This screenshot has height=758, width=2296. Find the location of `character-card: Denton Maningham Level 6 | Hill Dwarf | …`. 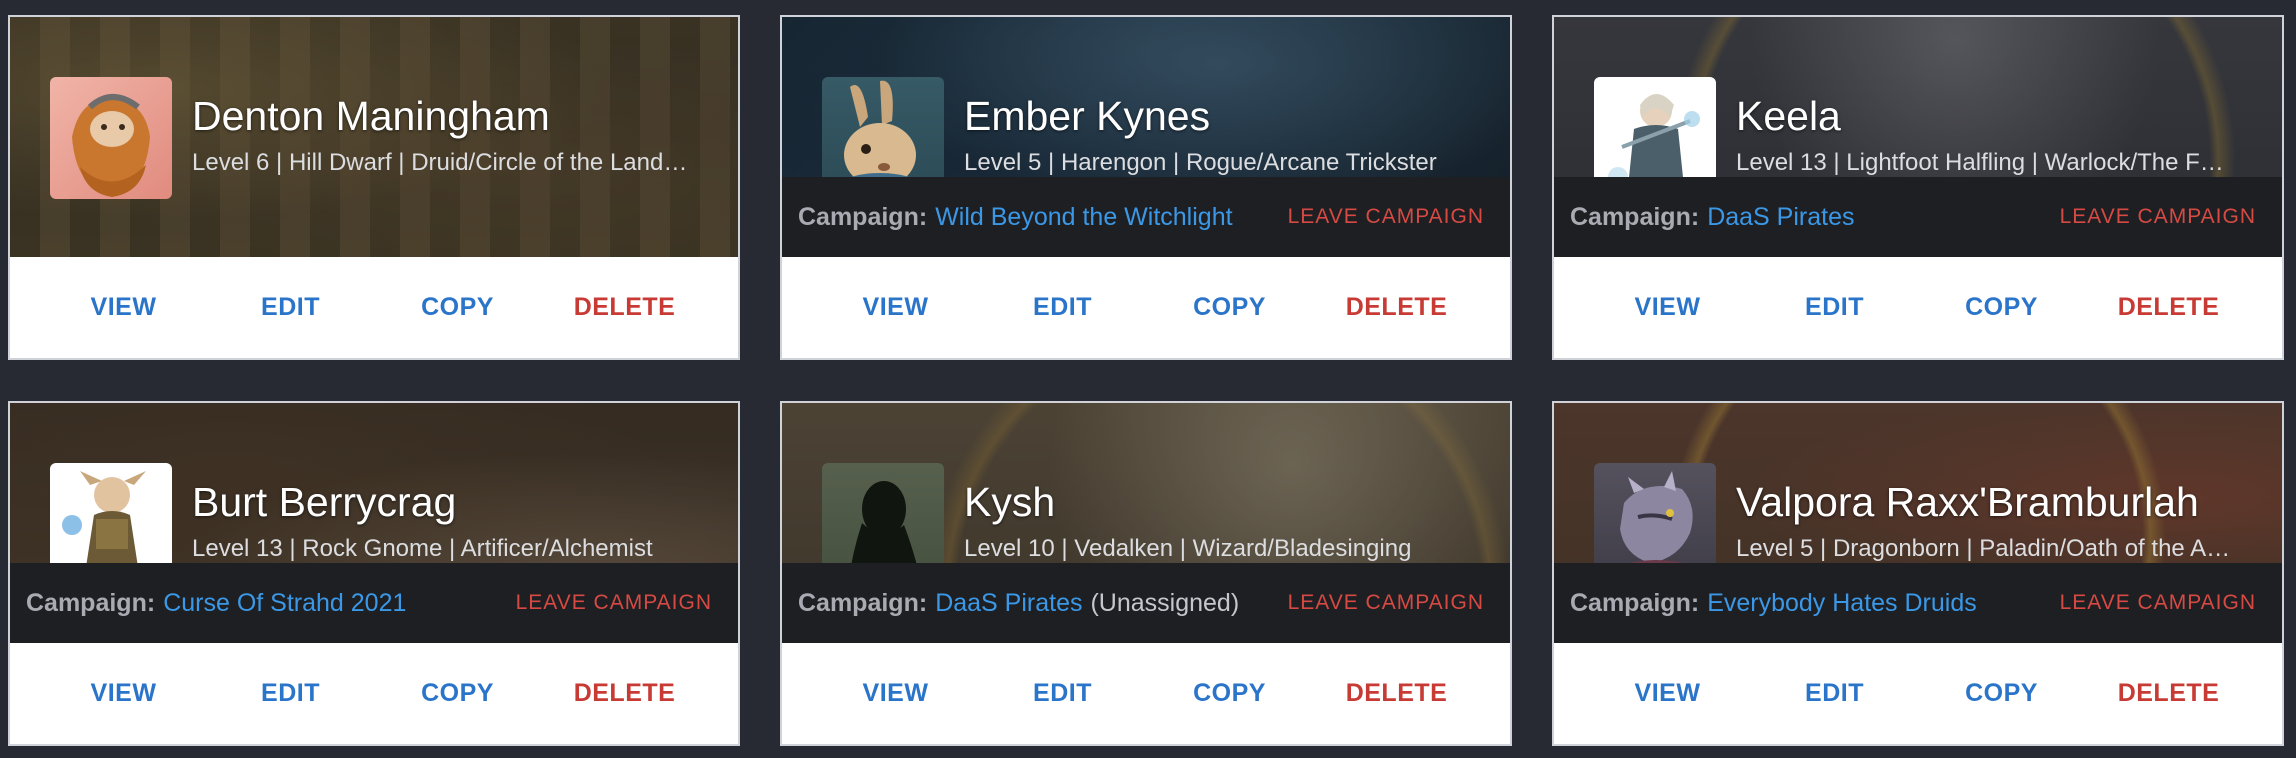

character-card: Denton Maningham Level 6 | Hill Dwarf | … is located at coordinates (374, 187).